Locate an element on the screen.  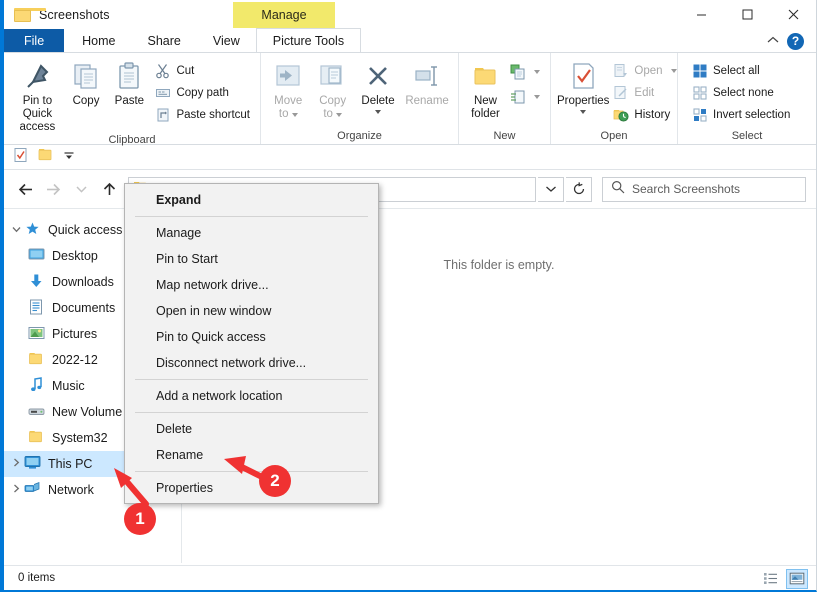
invert-selection-icon is located at coordinates (700, 115).